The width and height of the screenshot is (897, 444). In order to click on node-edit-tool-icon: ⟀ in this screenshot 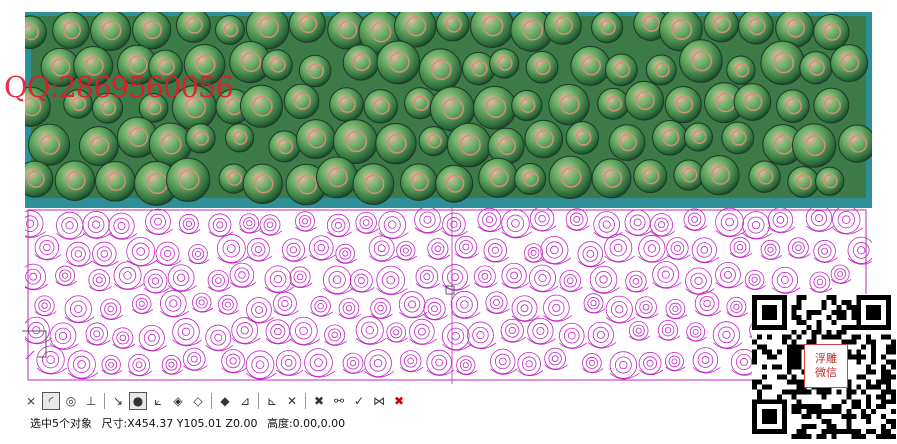, I will do `click(158, 401)`.